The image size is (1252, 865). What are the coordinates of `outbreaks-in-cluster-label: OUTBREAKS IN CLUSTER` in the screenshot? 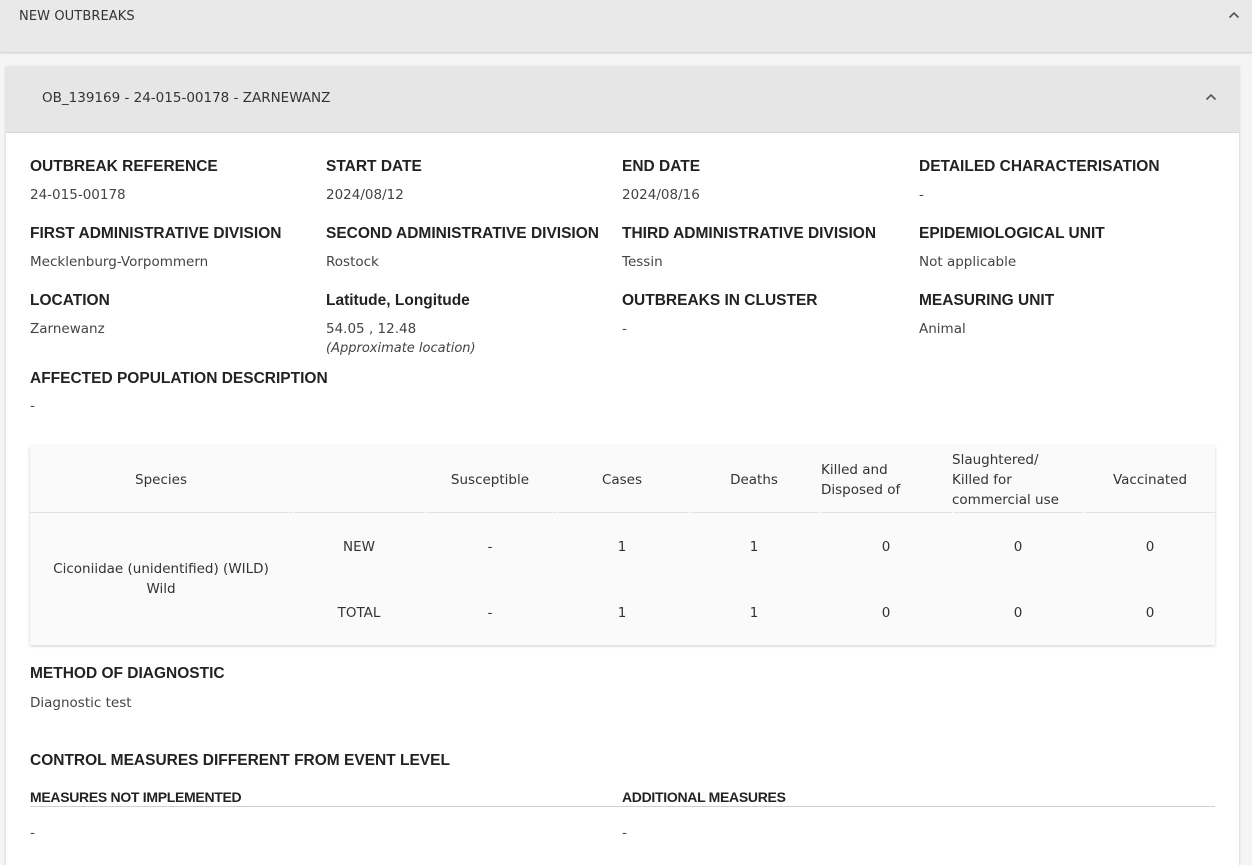 It's located at (720, 300).